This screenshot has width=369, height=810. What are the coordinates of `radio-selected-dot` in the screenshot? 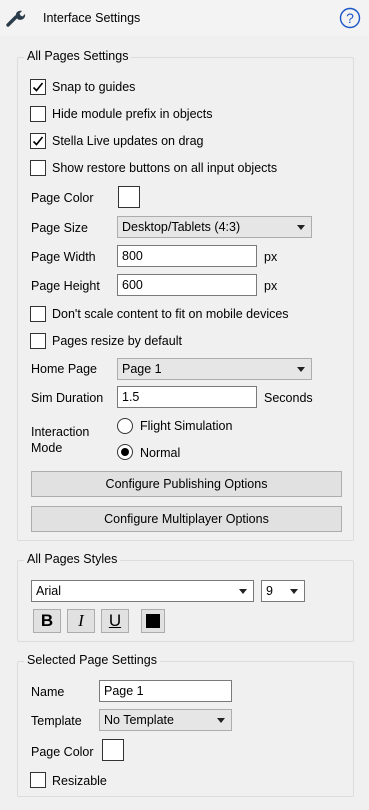 It's located at (125, 452).